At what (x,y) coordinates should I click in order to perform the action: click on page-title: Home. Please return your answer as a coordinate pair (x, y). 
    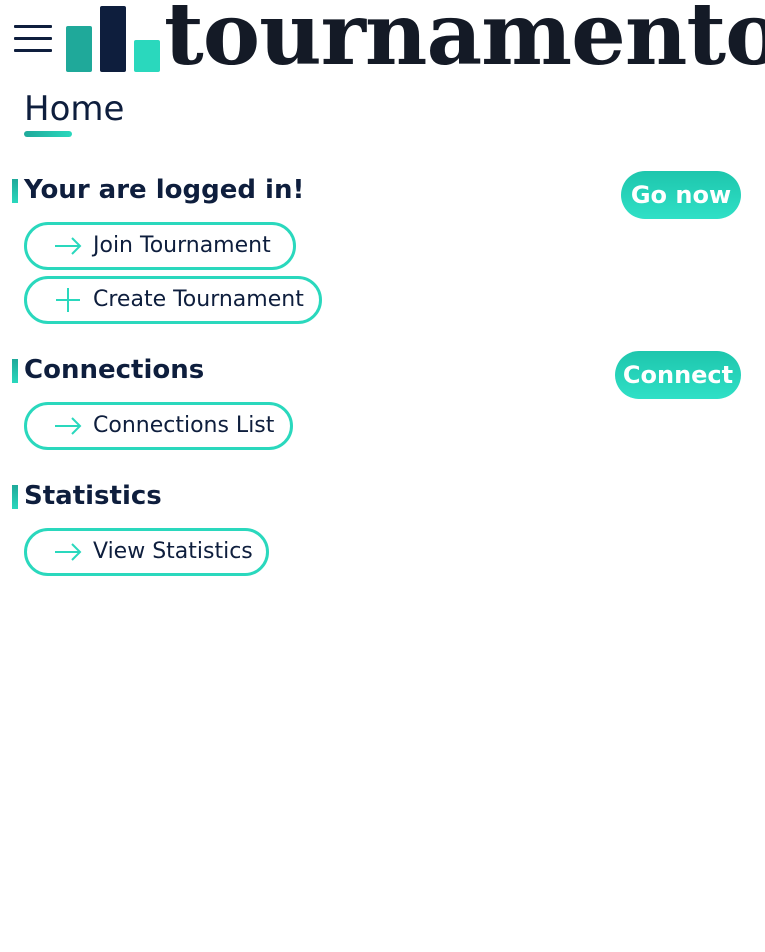
    Looking at the image, I should click on (74, 109).